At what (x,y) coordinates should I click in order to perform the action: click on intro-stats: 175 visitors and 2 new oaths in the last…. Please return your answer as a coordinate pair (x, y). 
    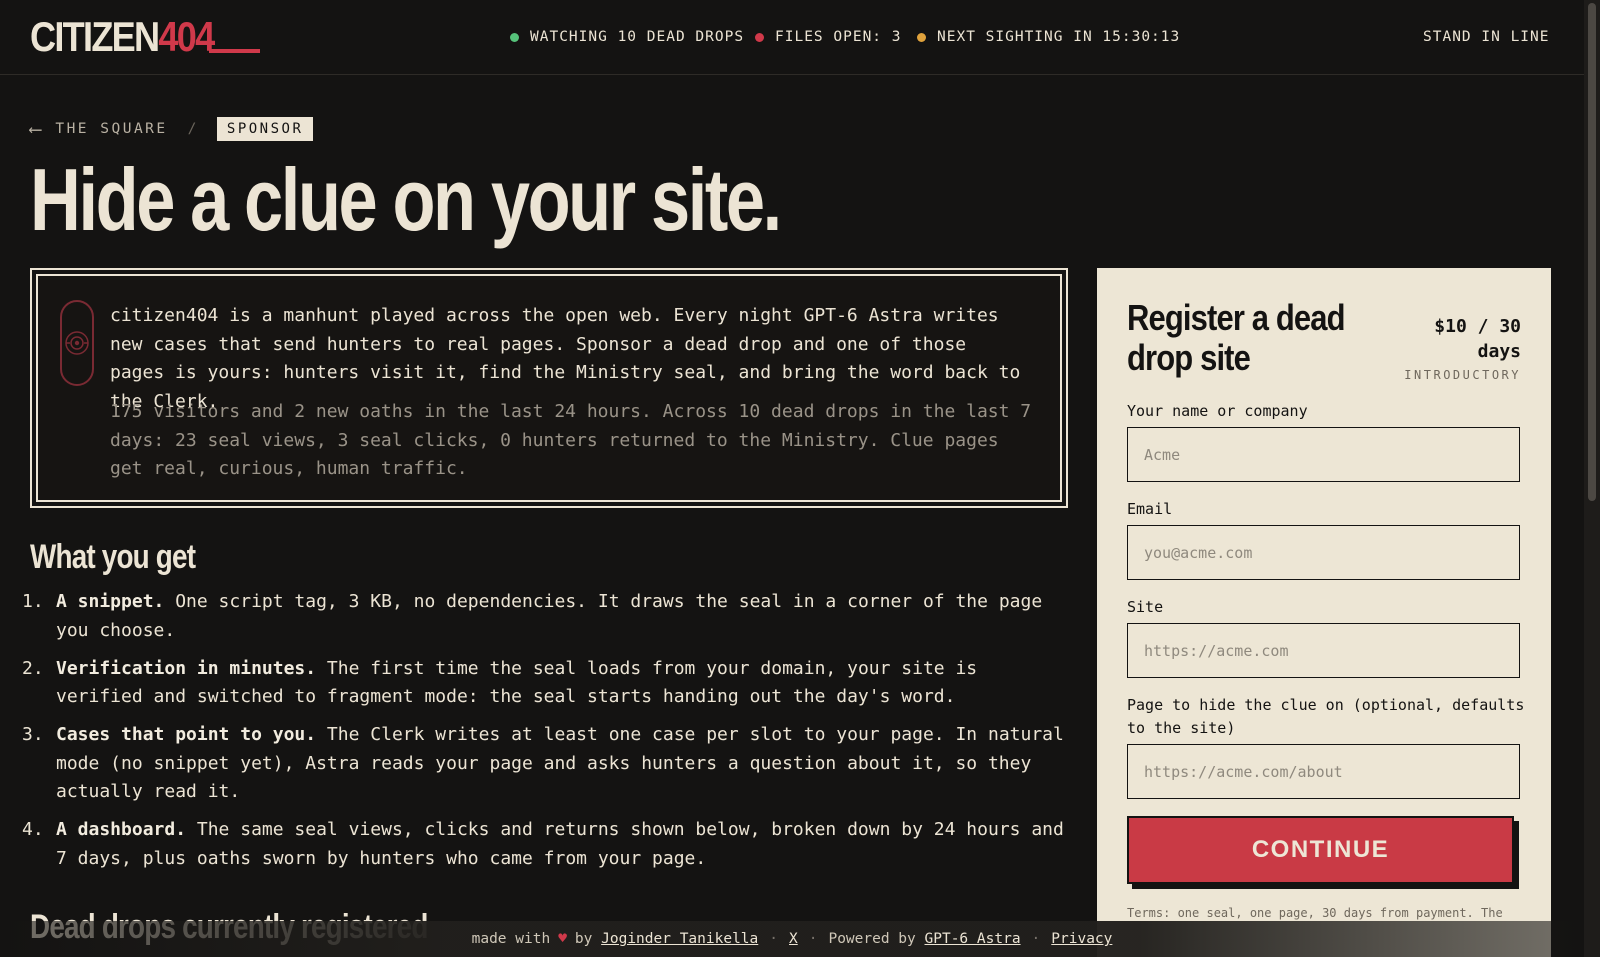
    Looking at the image, I should click on (571, 440).